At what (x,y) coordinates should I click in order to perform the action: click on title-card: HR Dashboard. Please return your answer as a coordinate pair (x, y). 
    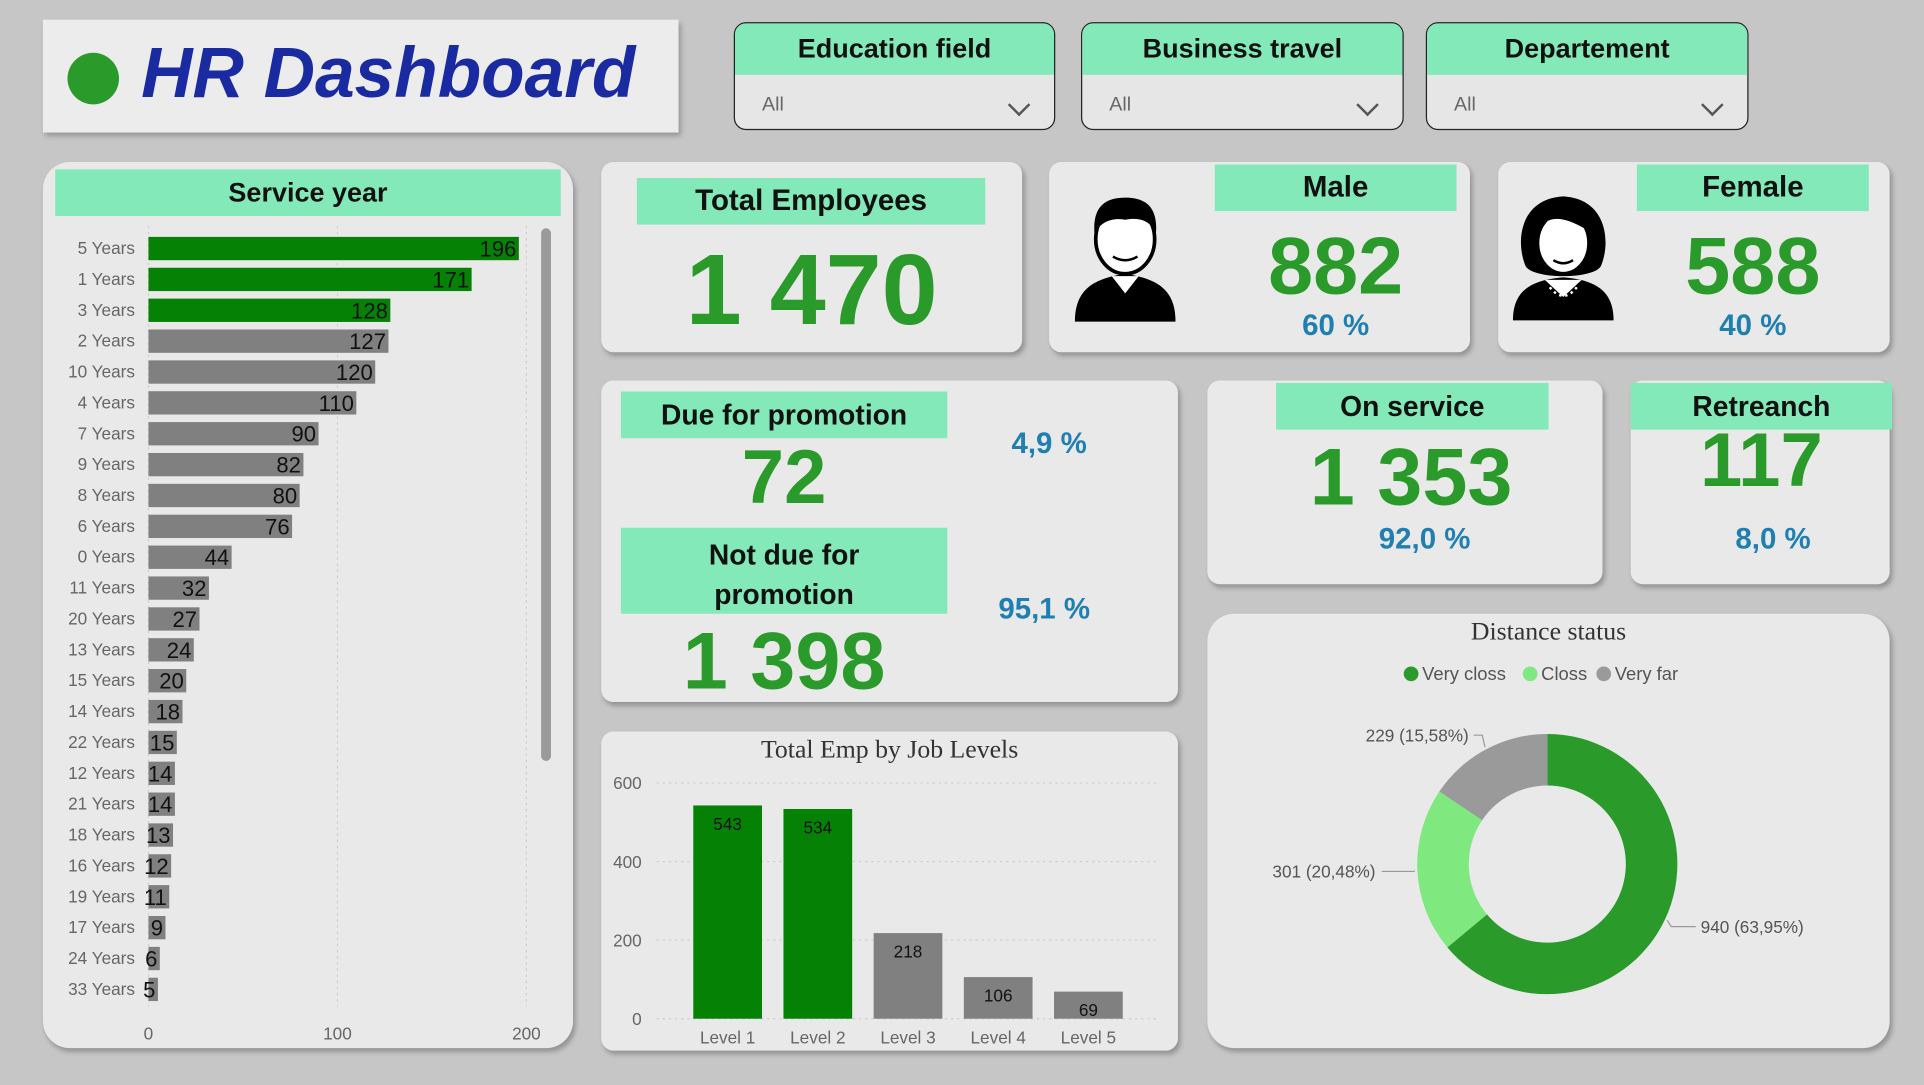
    Looking at the image, I should click on (360, 76).